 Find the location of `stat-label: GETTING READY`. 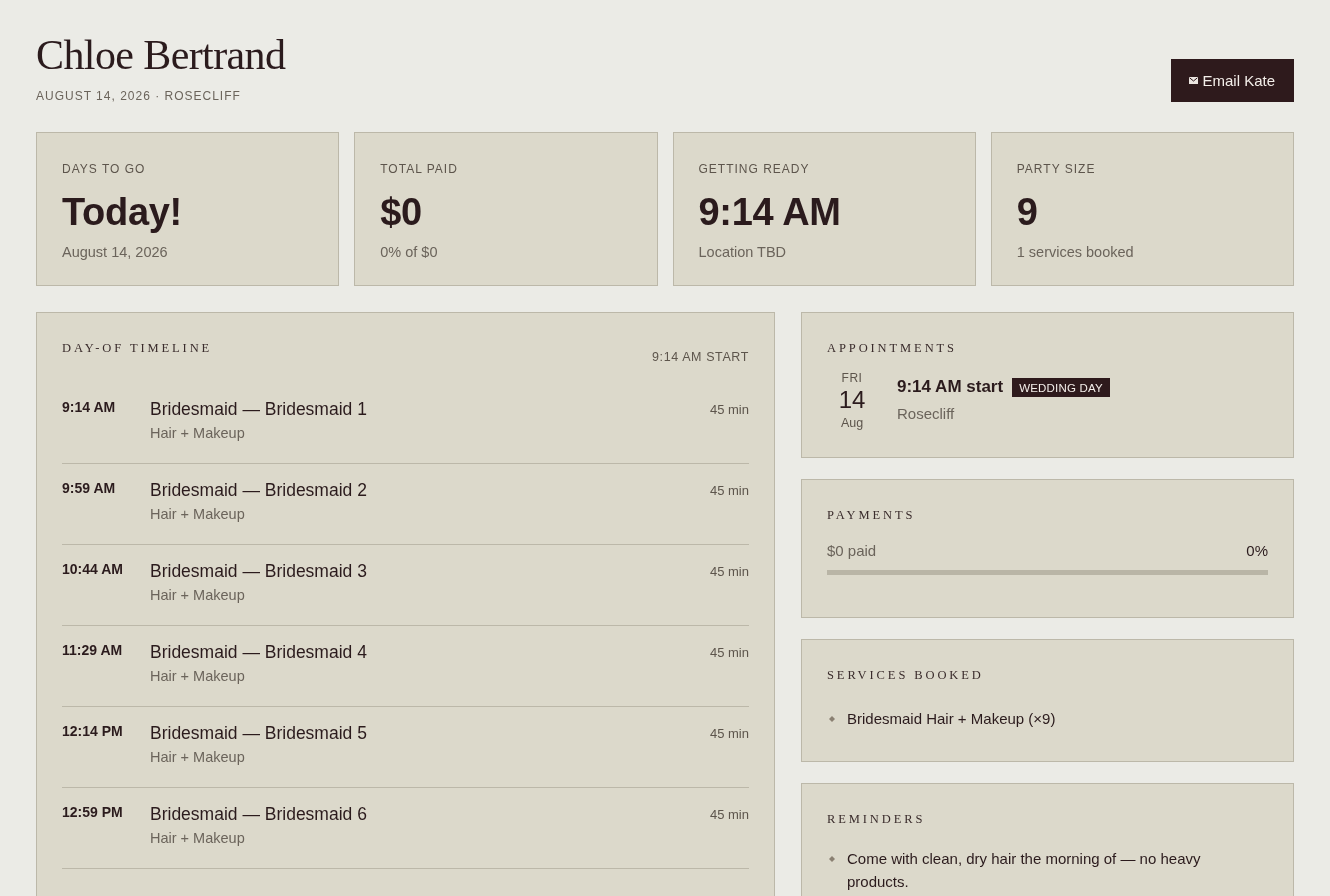

stat-label: GETTING READY is located at coordinates (754, 169).